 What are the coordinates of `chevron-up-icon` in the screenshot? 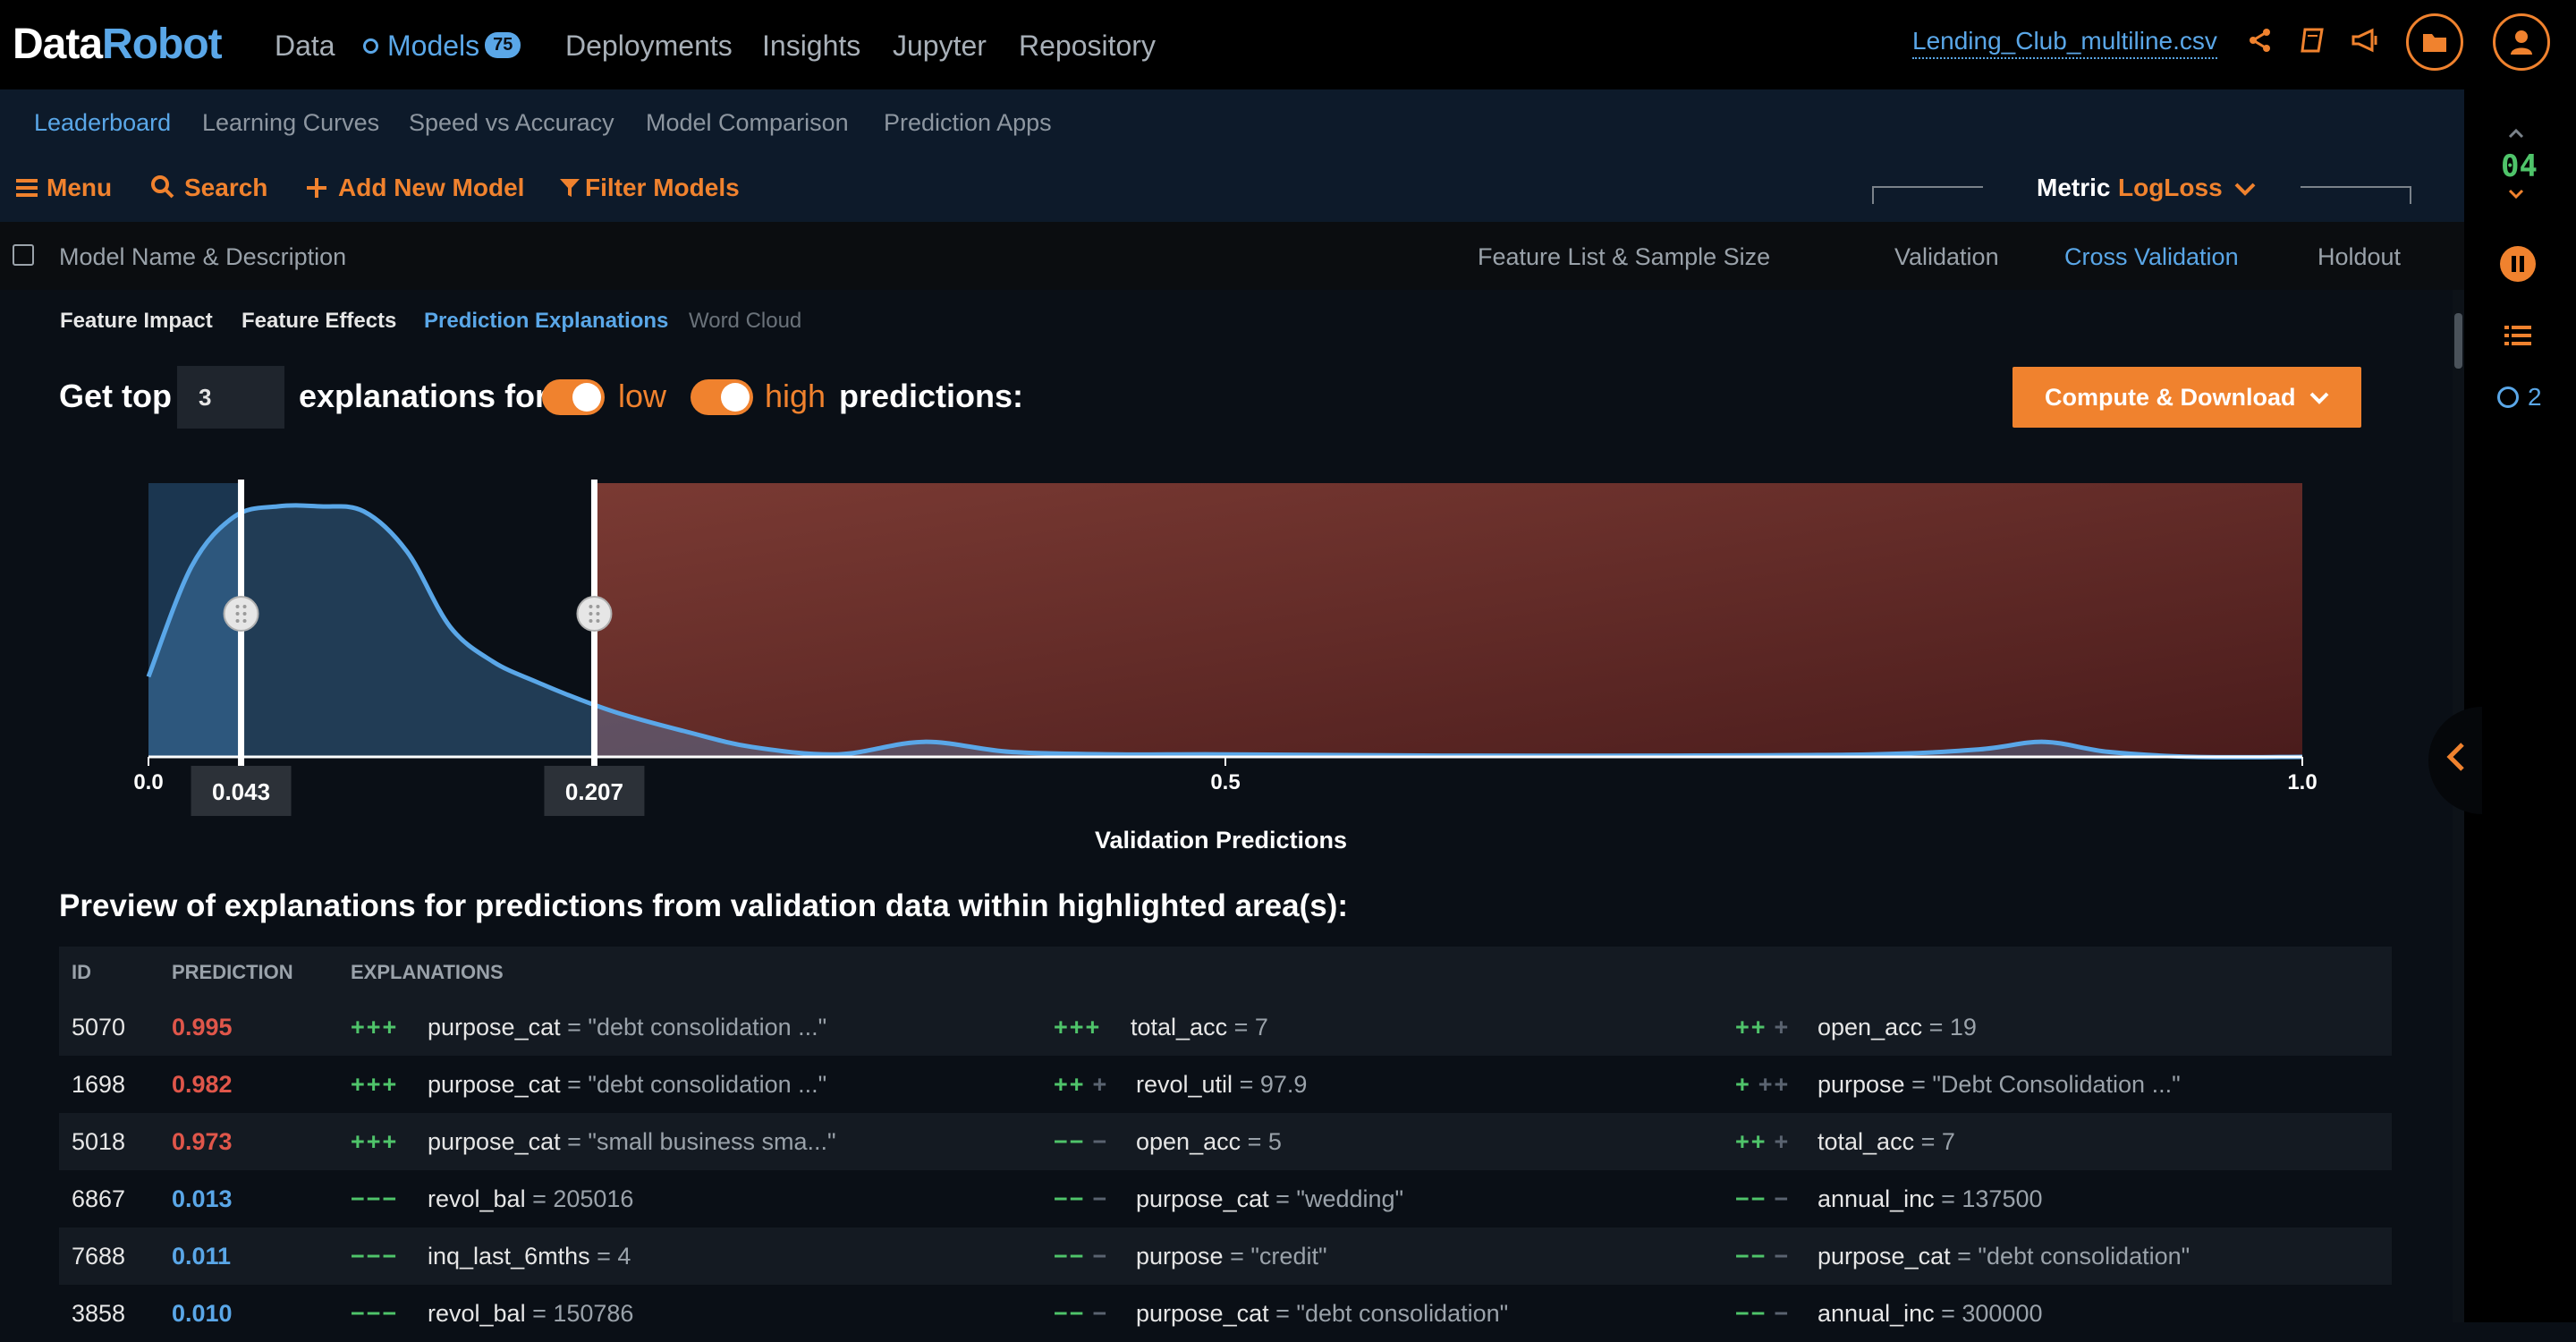 It's located at (2516, 135).